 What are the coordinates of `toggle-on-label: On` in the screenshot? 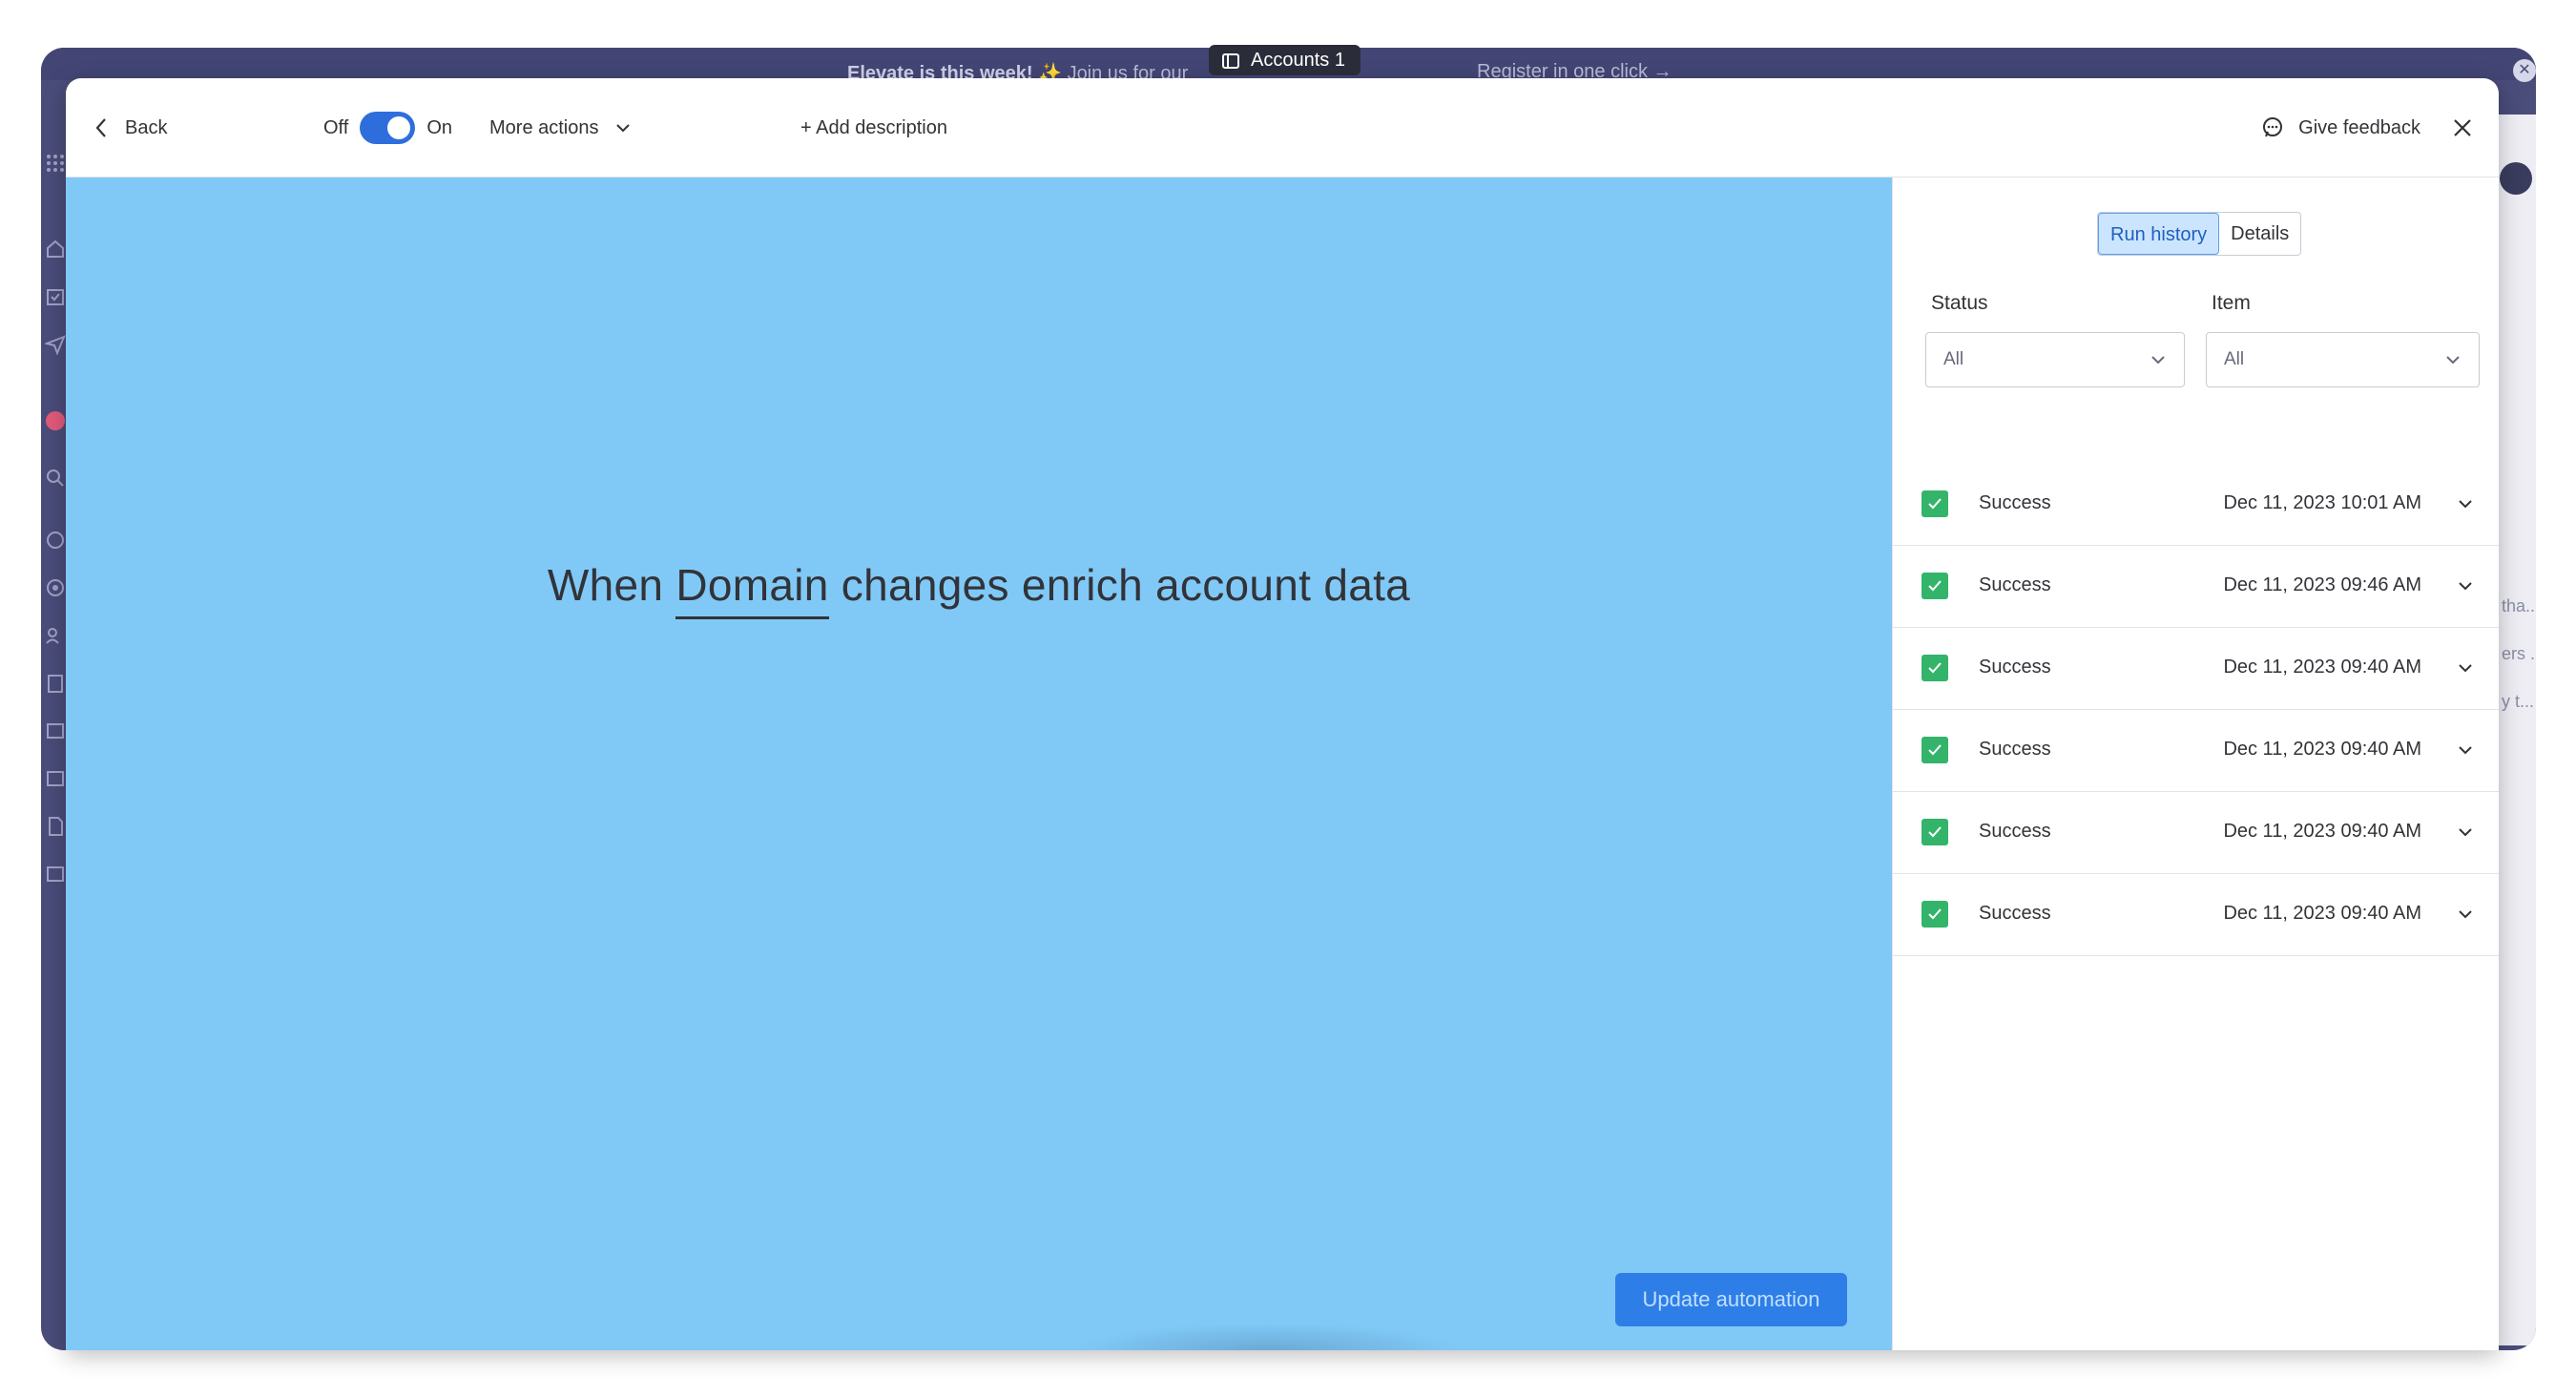 It's located at (439, 127).